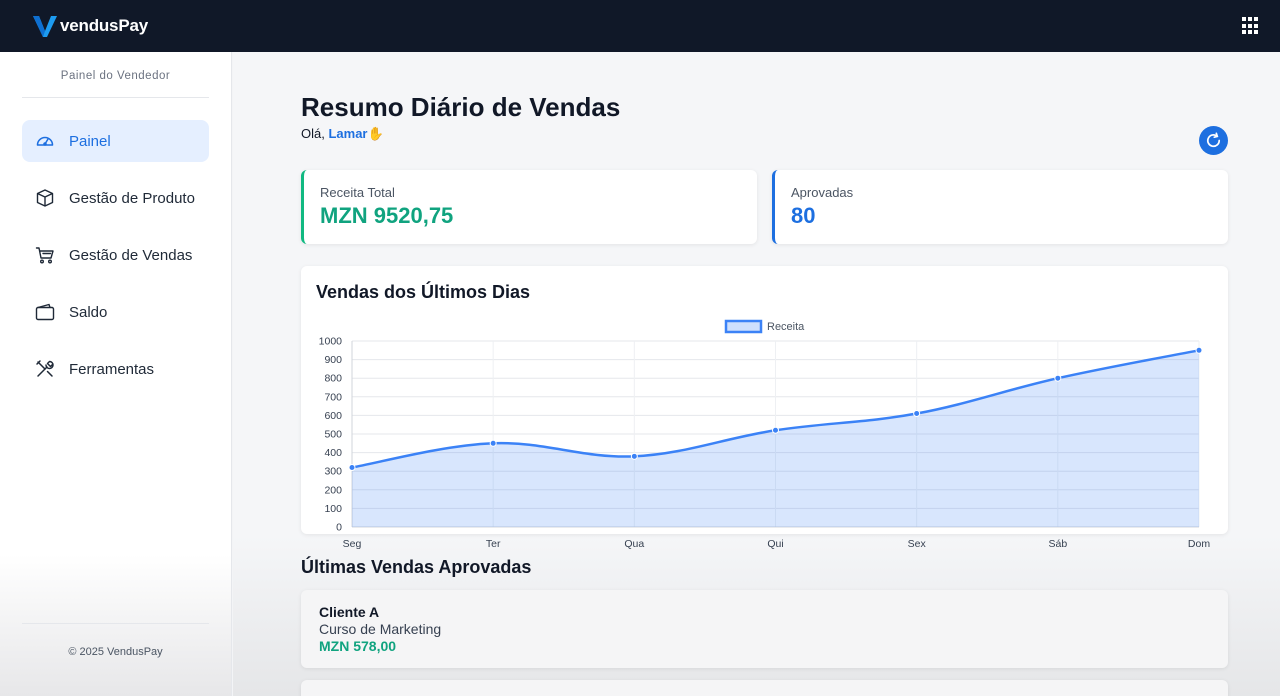 The image size is (1280, 696). I want to click on y-tick-label: 900, so click(333, 360).